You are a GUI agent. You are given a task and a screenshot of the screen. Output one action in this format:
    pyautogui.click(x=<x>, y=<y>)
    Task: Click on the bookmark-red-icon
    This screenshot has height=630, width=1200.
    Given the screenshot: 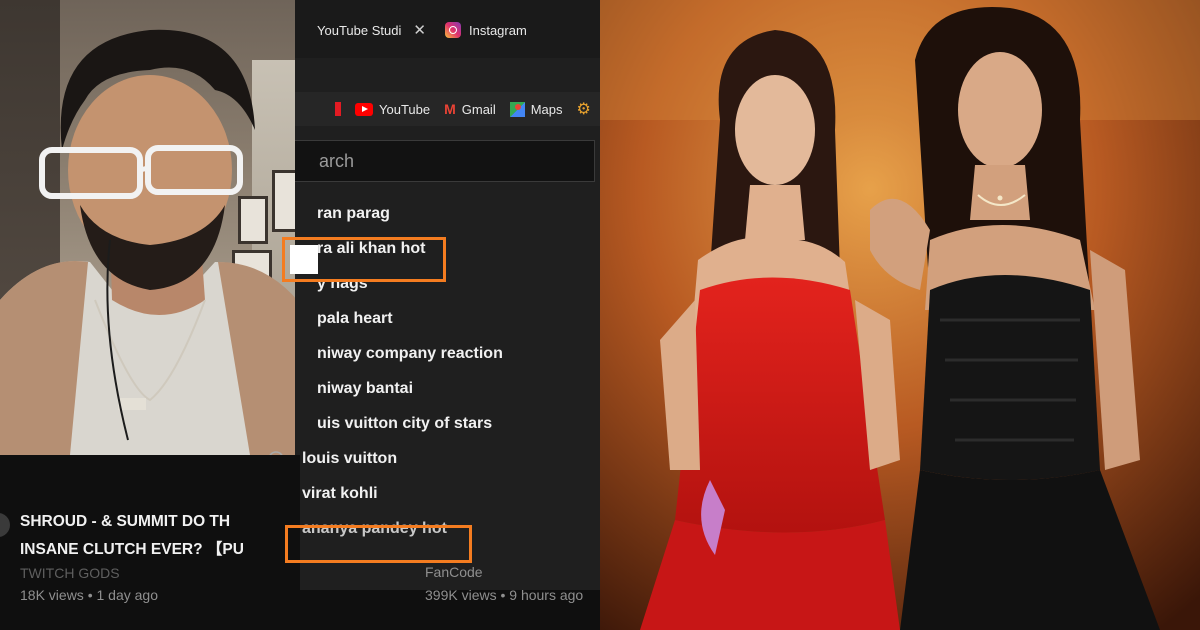 What is the action you would take?
    pyautogui.click(x=338, y=109)
    